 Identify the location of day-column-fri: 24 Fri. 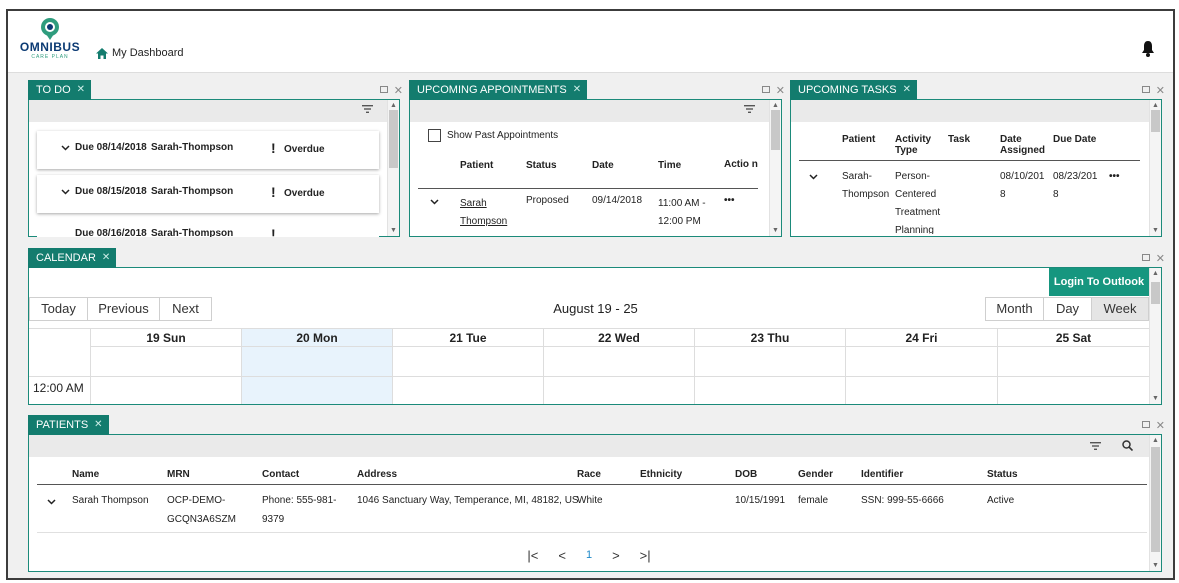
(921, 366).